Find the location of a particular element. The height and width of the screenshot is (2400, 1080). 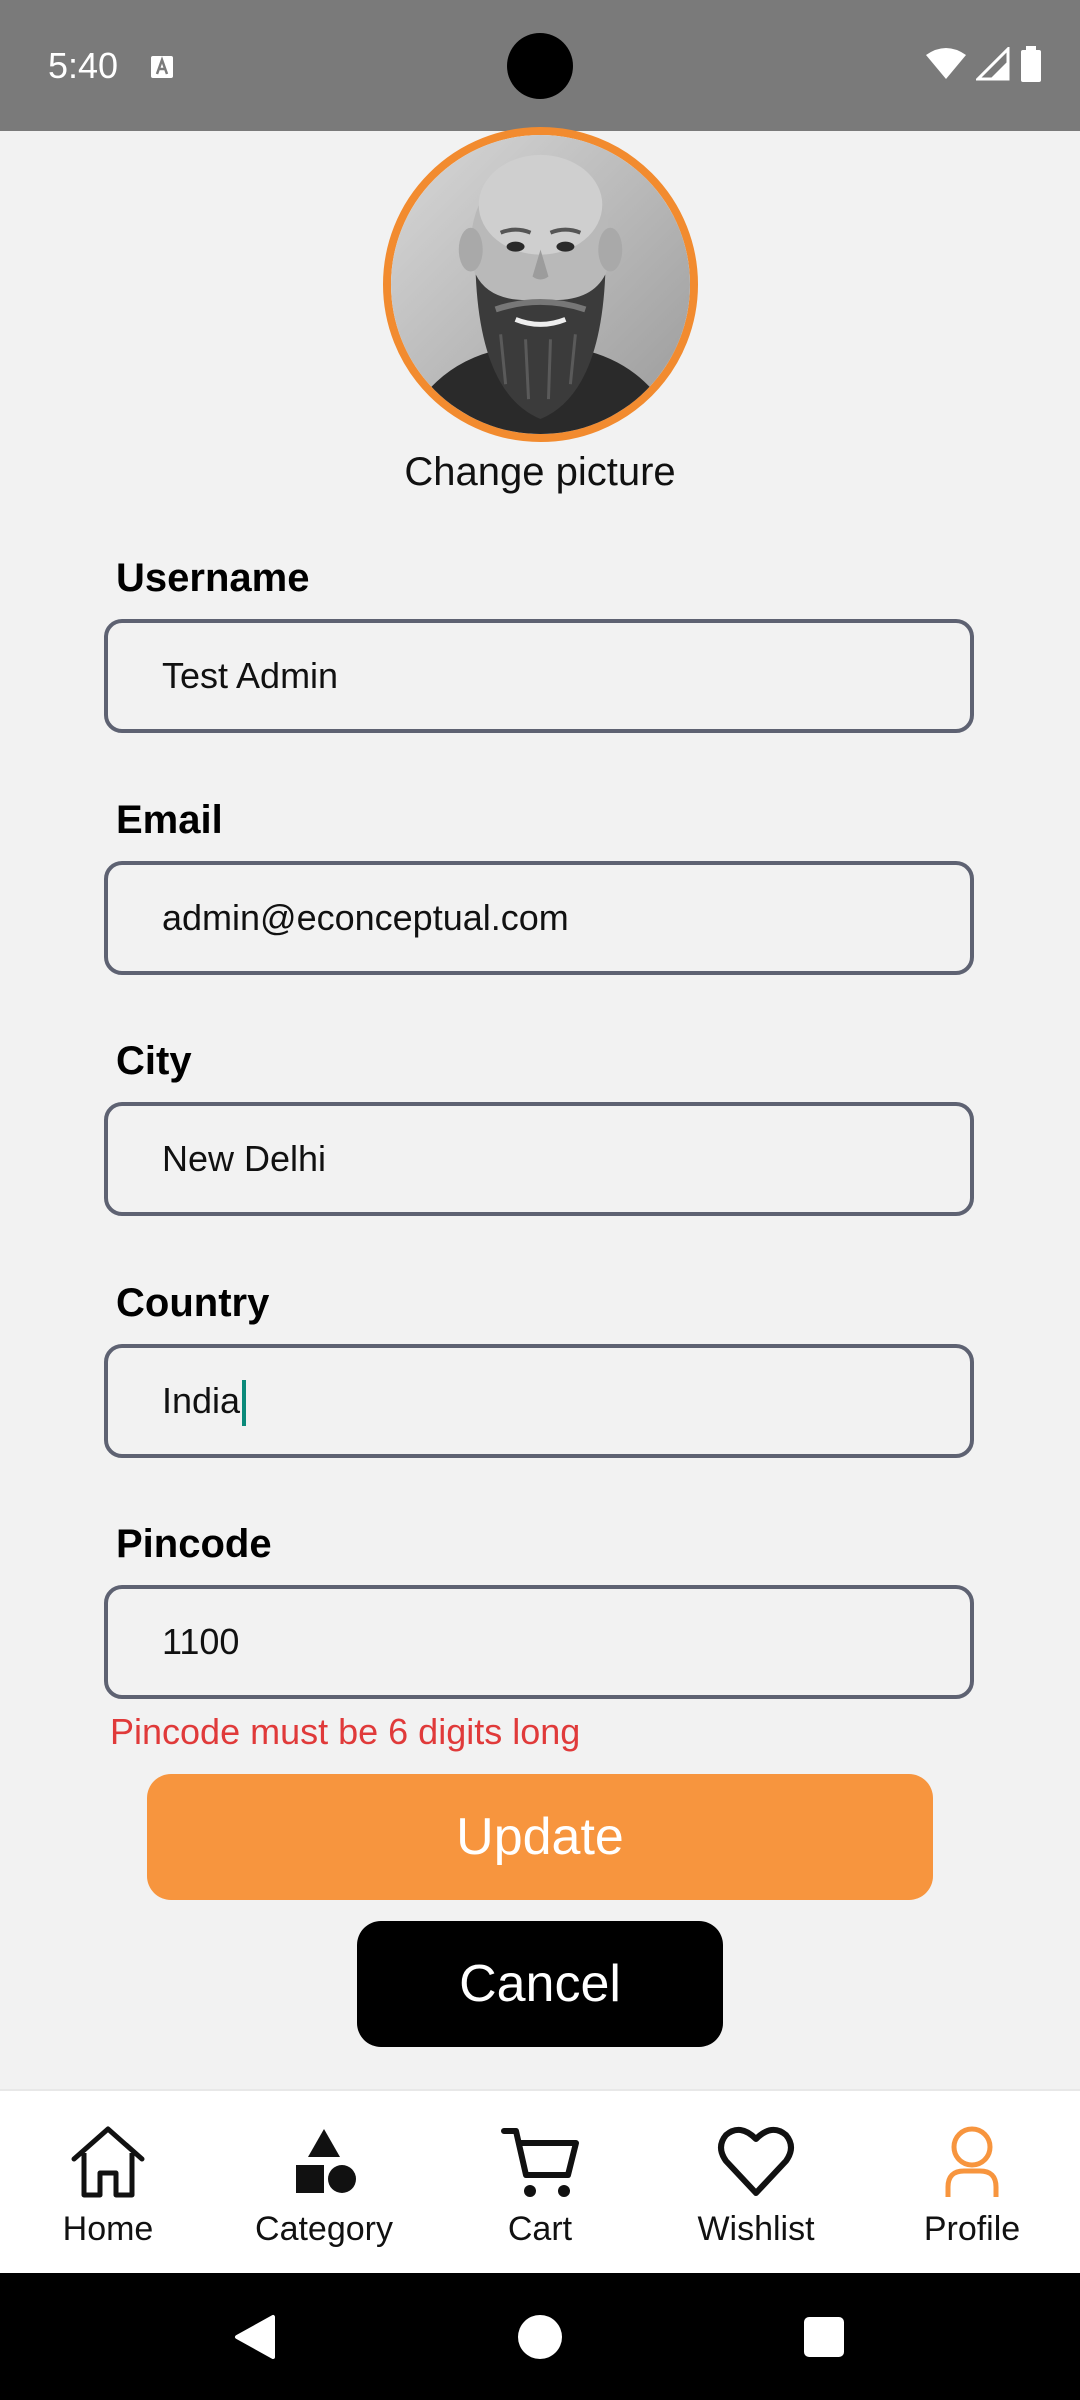

country-input: India is located at coordinates (556, 1401).